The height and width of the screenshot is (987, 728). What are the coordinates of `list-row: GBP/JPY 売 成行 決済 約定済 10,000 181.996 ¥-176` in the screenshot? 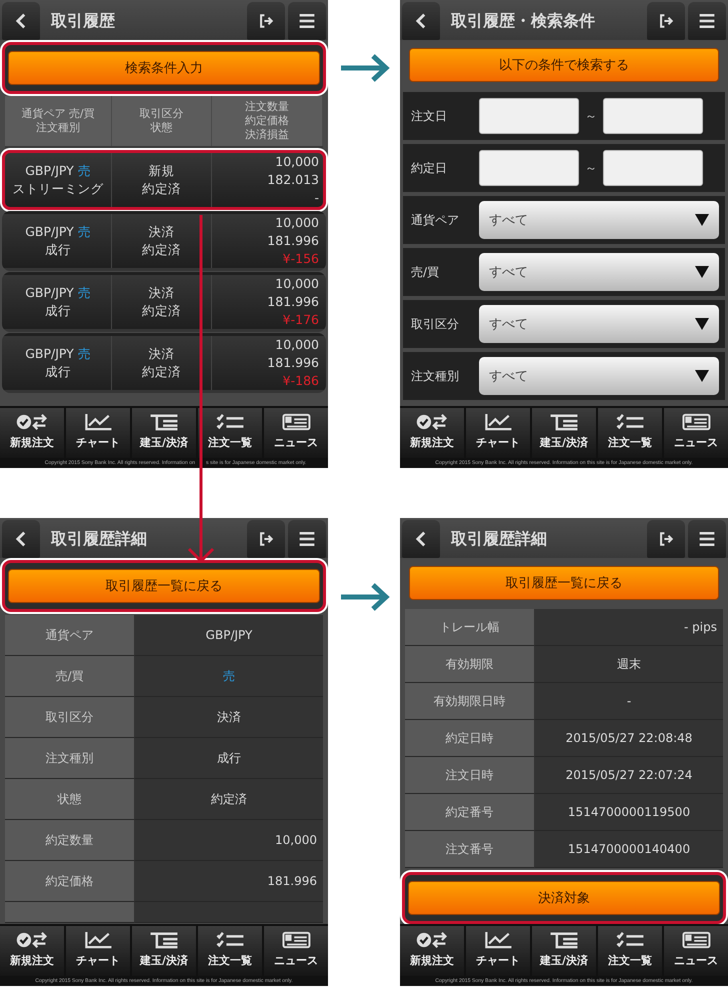 It's located at (164, 302).